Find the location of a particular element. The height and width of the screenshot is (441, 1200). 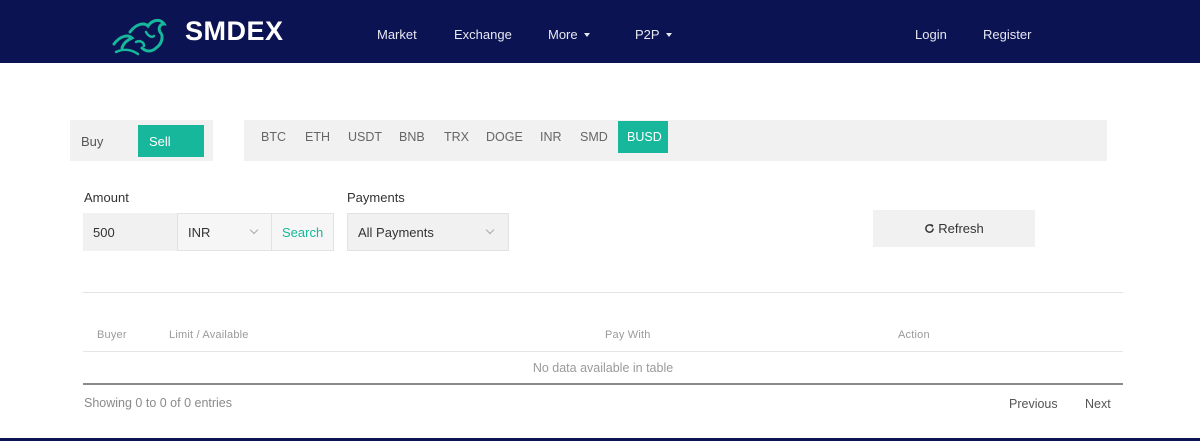

column-header-action: Action is located at coordinates (914, 335).